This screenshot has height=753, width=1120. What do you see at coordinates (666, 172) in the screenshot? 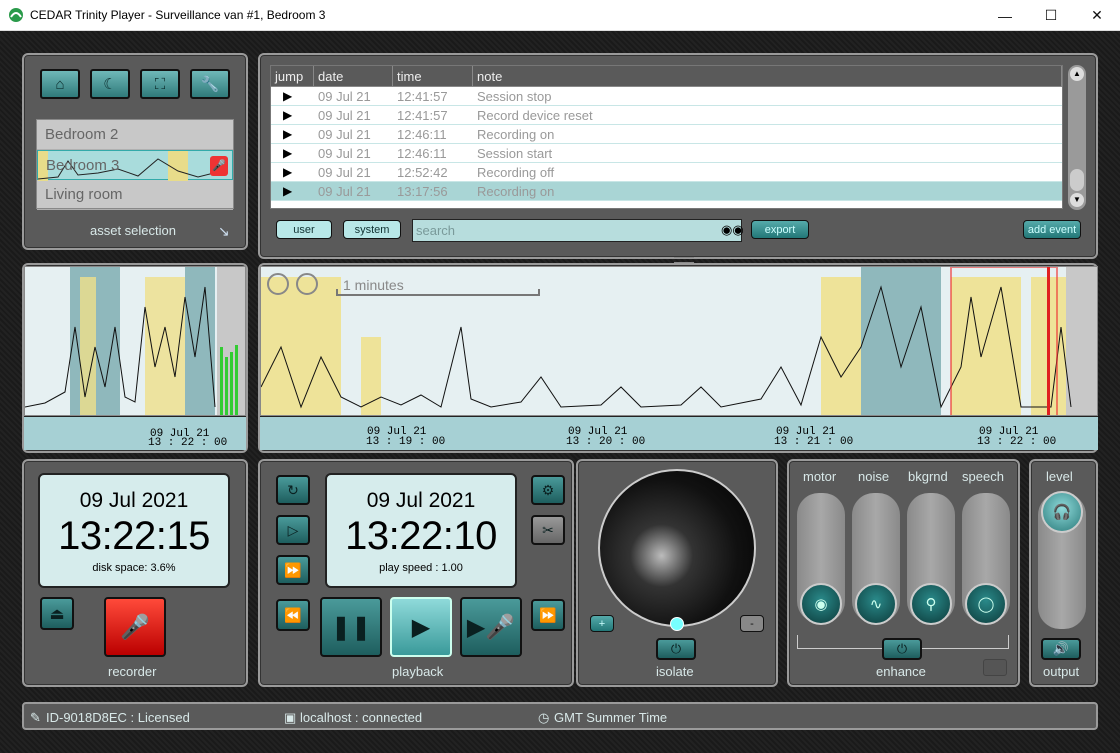
I see `table-row: ▶ 09 Jul 21 12:52:42 Recording off` at bounding box center [666, 172].